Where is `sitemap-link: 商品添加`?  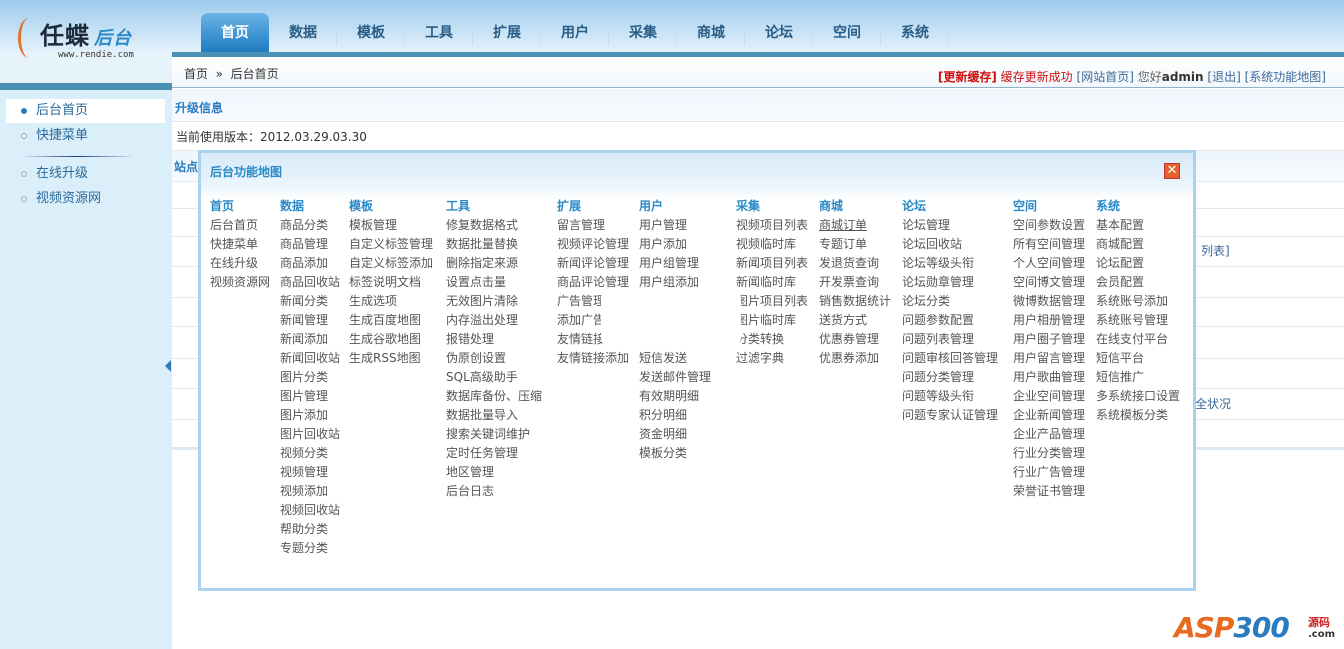 sitemap-link: 商品添加 is located at coordinates (310, 263).